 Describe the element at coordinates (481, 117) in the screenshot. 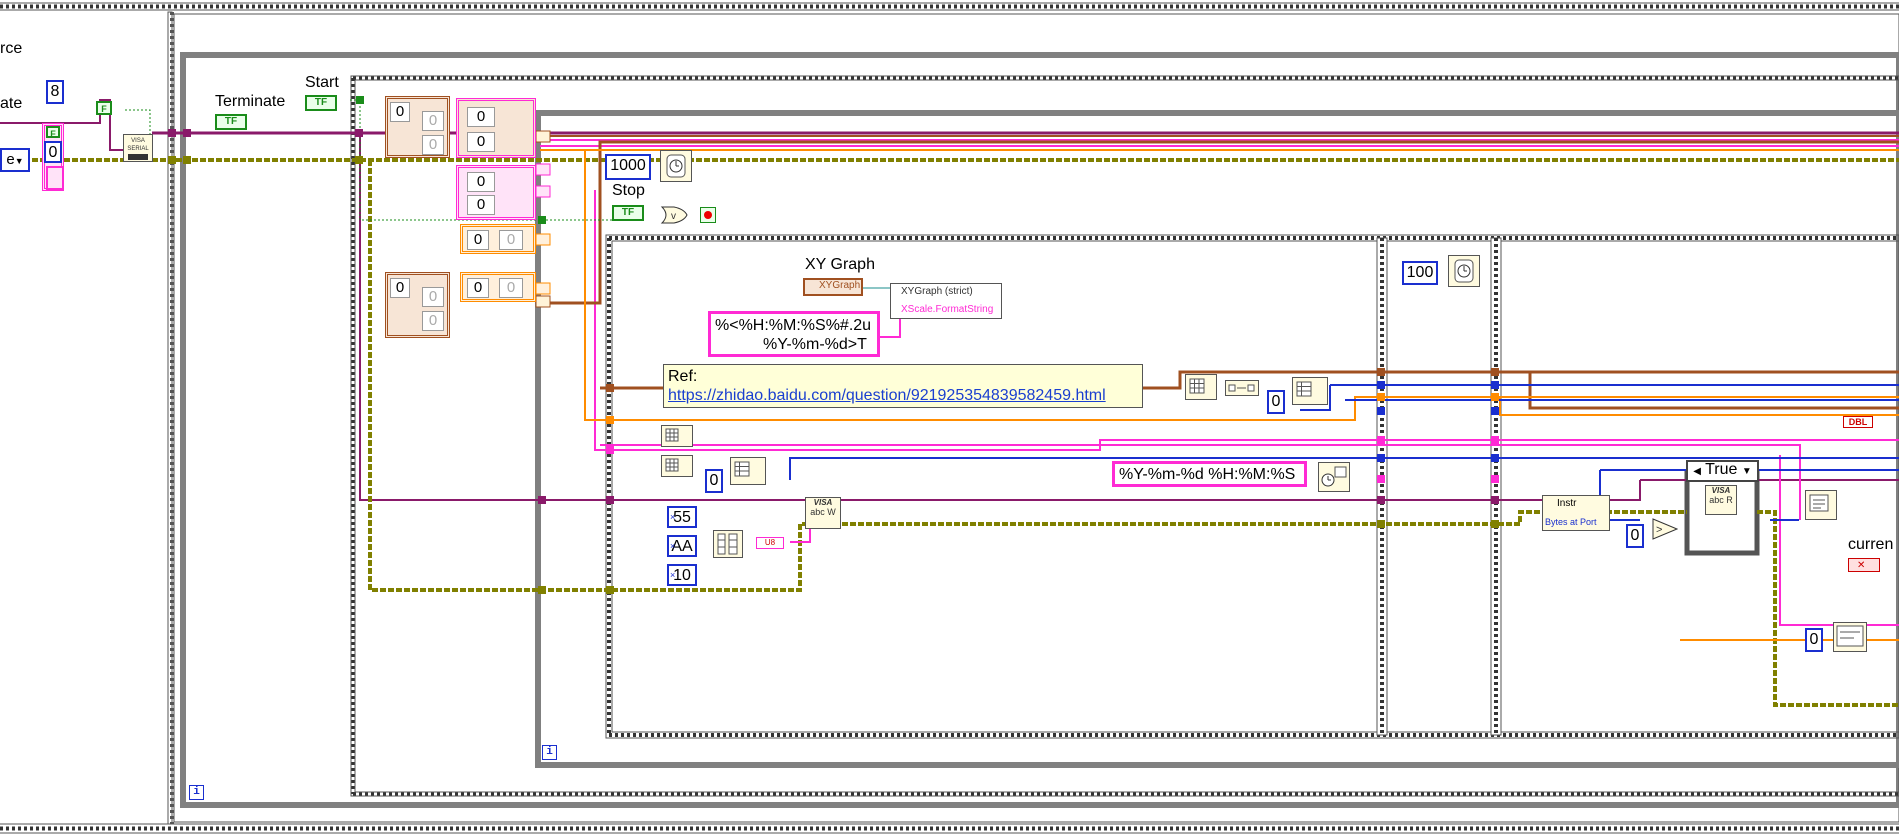

I see `cluster2-cell-1: 0` at that location.